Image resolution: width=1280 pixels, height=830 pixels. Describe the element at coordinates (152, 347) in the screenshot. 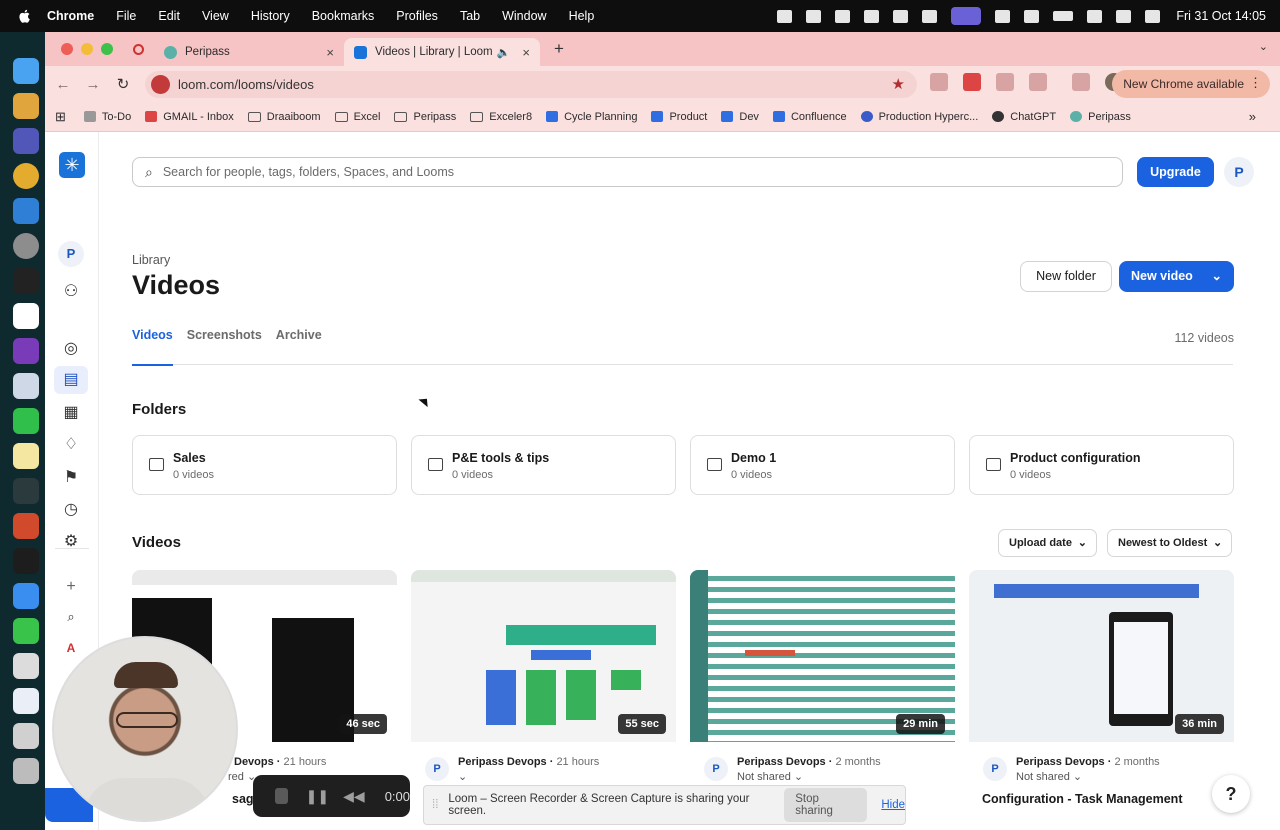

I see `tab-videos: Videos` at that location.